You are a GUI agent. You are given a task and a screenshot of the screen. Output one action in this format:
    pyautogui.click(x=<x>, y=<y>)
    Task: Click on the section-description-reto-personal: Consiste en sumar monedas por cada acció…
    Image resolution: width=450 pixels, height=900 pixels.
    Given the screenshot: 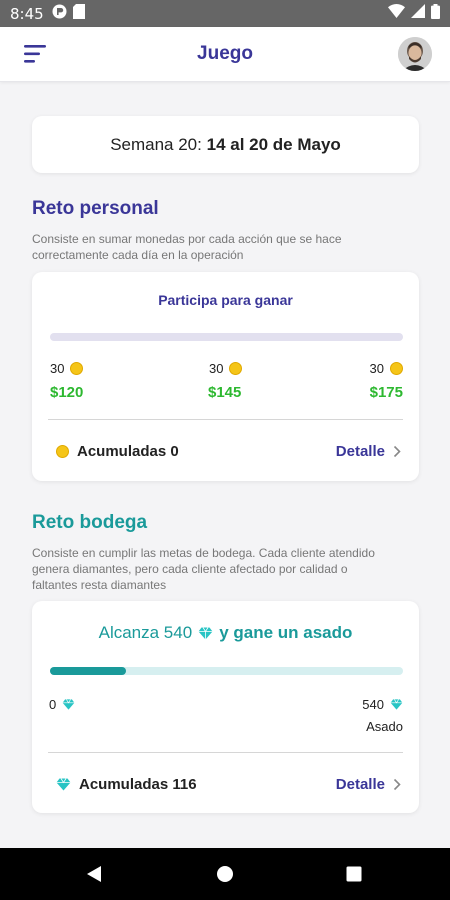 What is the action you would take?
    pyautogui.click(x=187, y=247)
    